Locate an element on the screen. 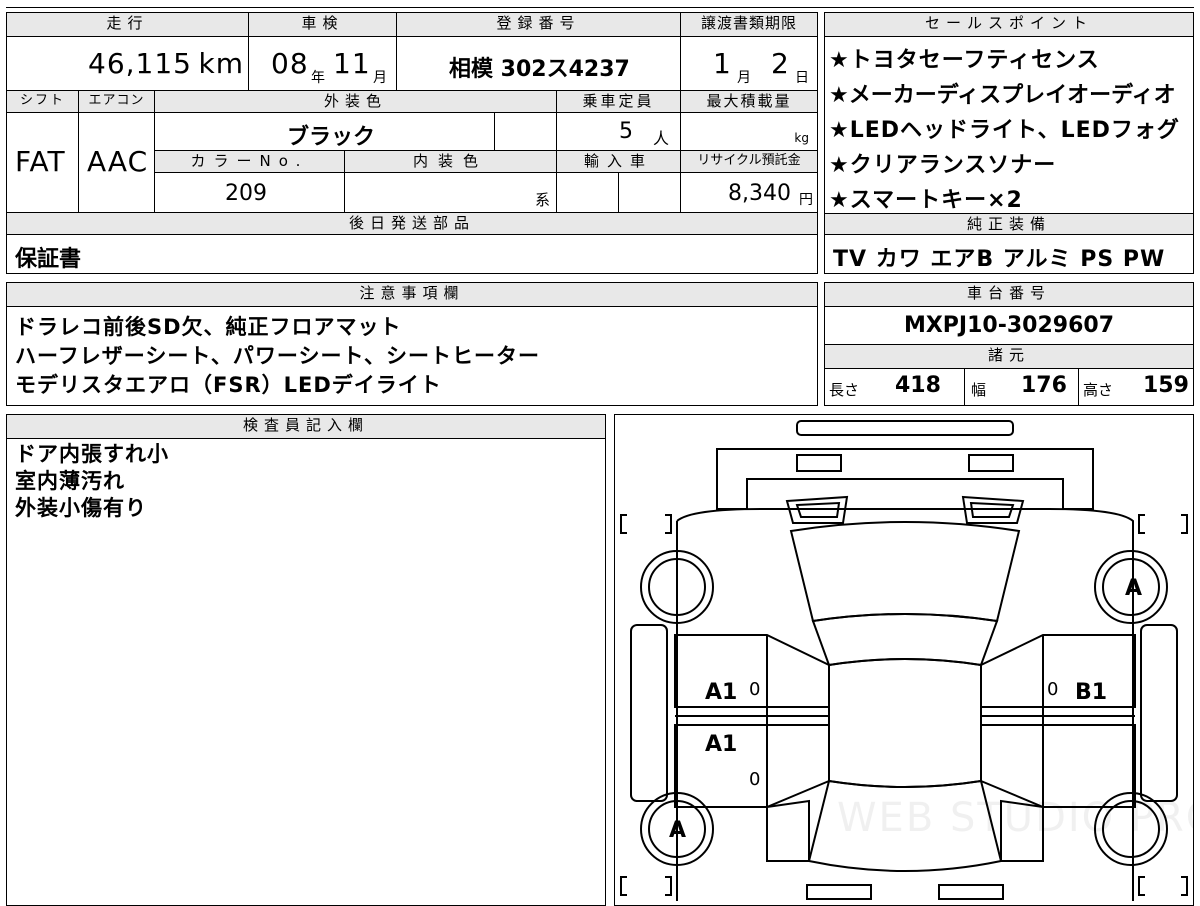  dims-length-cell: 長さ 418 is located at coordinates (895, 387).